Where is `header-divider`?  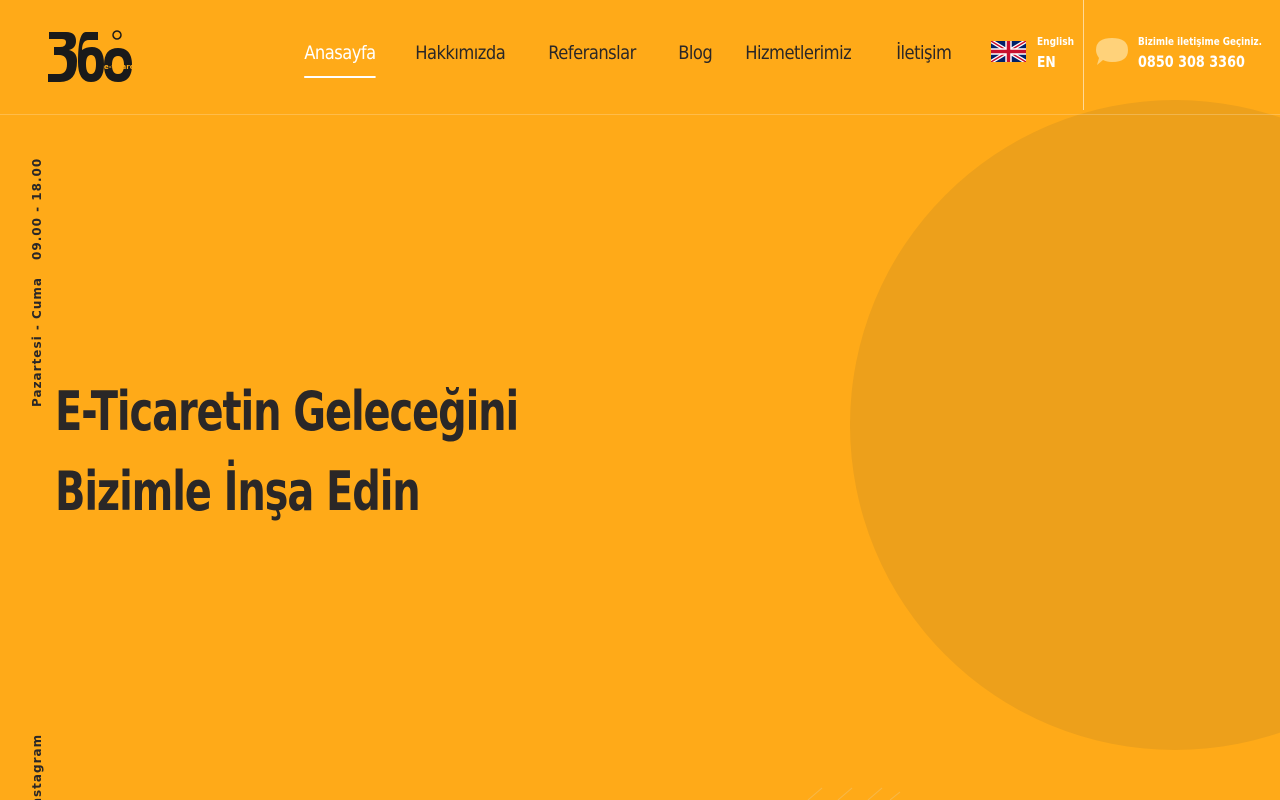
header-divider is located at coordinates (1083, 55).